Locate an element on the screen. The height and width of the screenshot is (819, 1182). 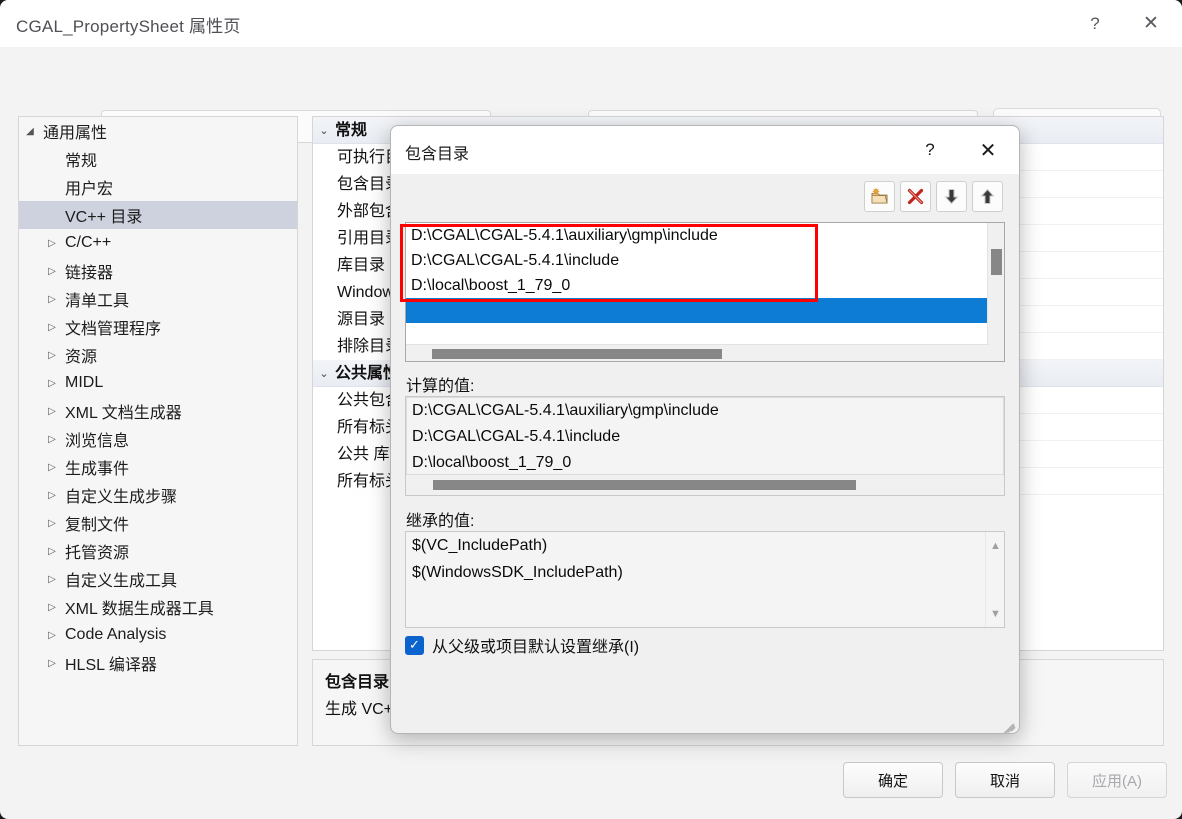
inherit-checkbox-label: 从父级或项目默认设置继承(I) is located at coordinates (536, 647).